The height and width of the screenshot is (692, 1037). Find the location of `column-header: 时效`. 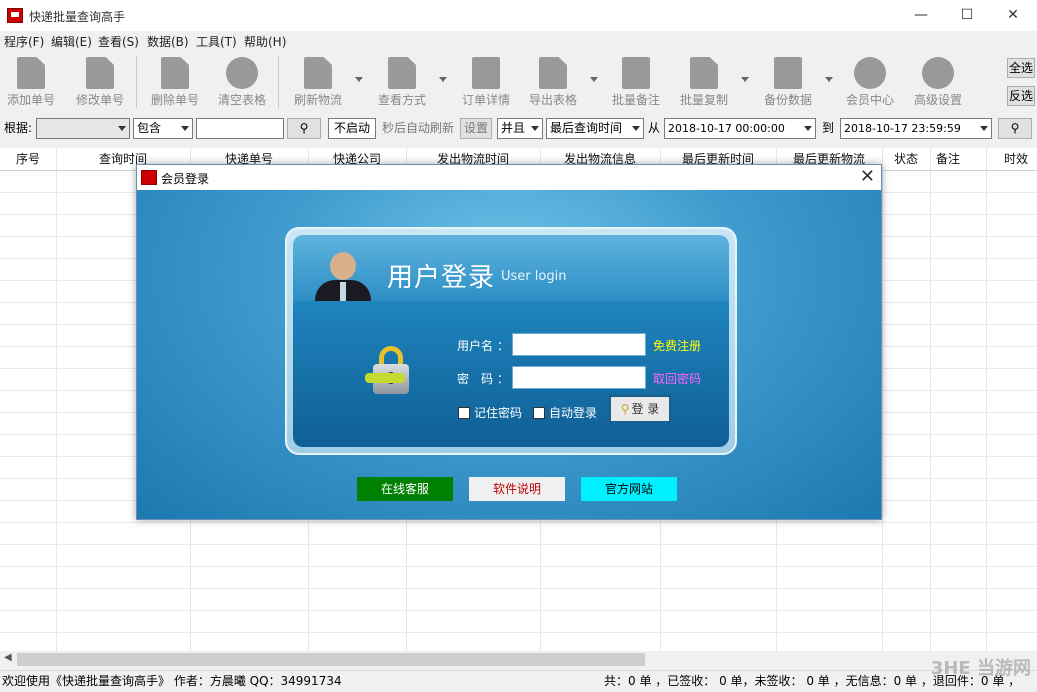

column-header: 时效 is located at coordinates (1011, 159).